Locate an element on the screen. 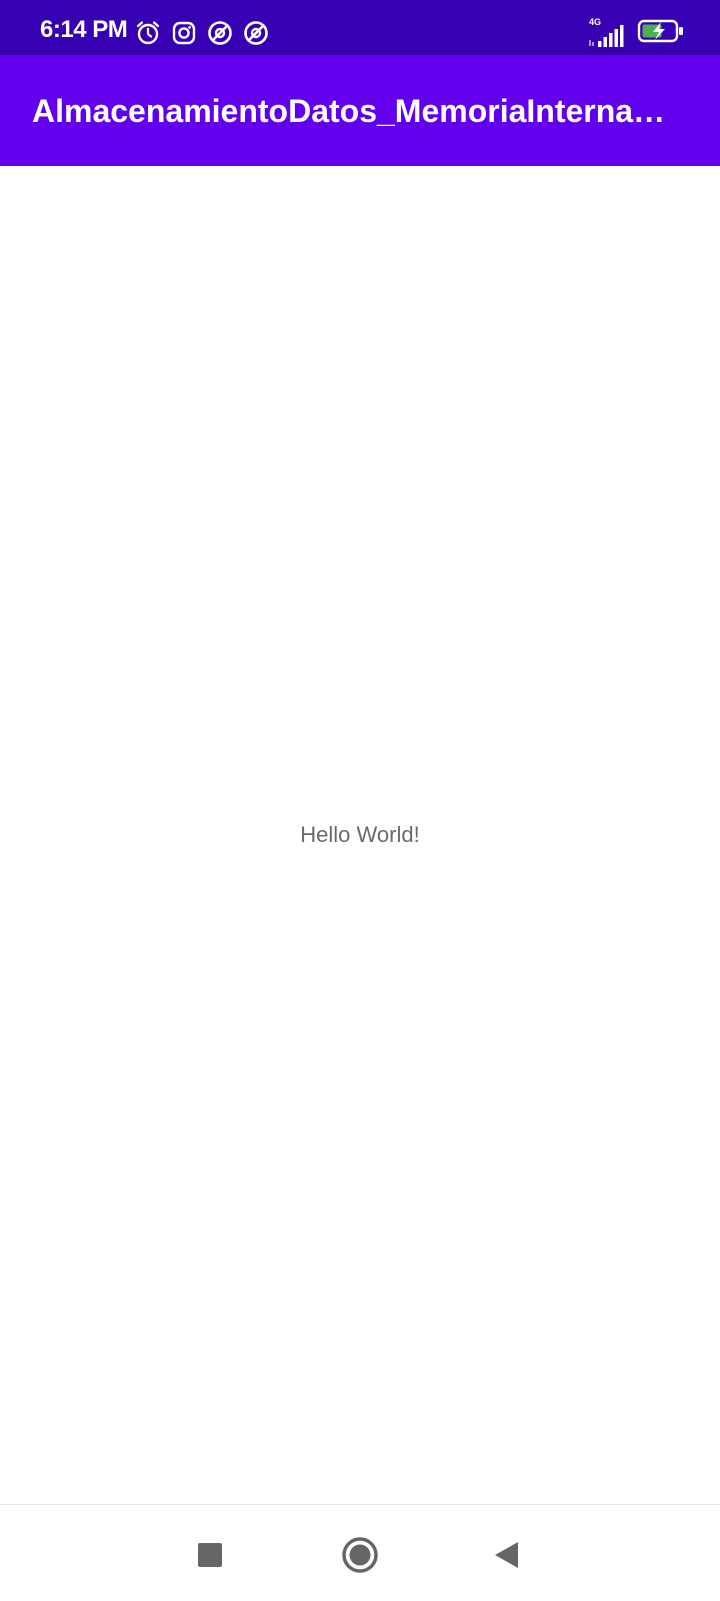 The width and height of the screenshot is (720, 1601). instagram-icon is located at coordinates (184, 33).